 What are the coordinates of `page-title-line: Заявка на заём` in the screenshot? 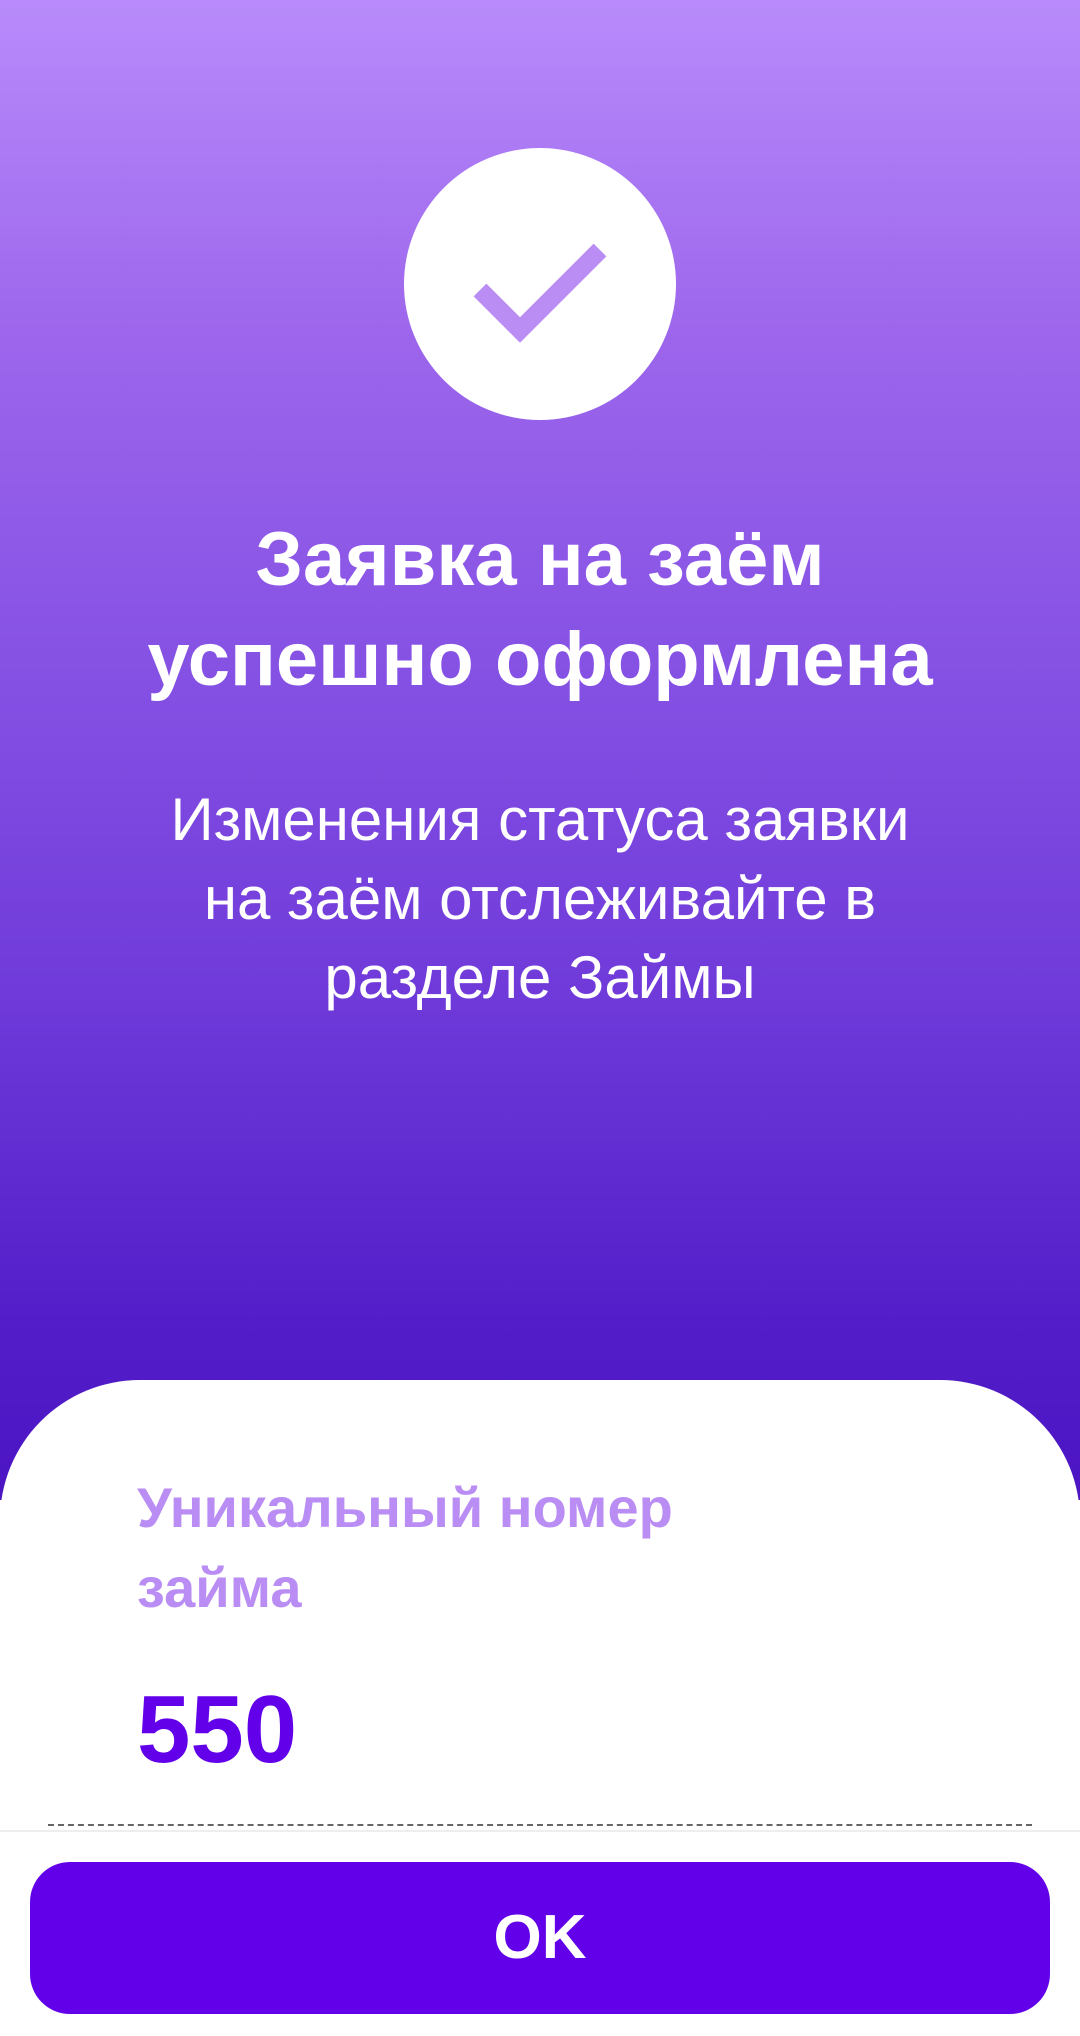 It's located at (540, 559).